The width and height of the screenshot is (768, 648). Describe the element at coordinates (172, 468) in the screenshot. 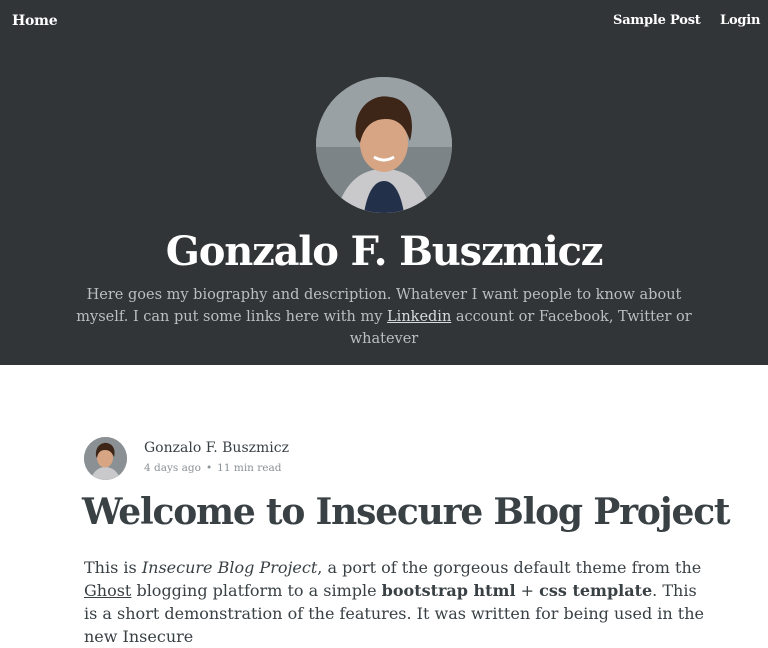

I see `post-date: 4 days ago` at that location.